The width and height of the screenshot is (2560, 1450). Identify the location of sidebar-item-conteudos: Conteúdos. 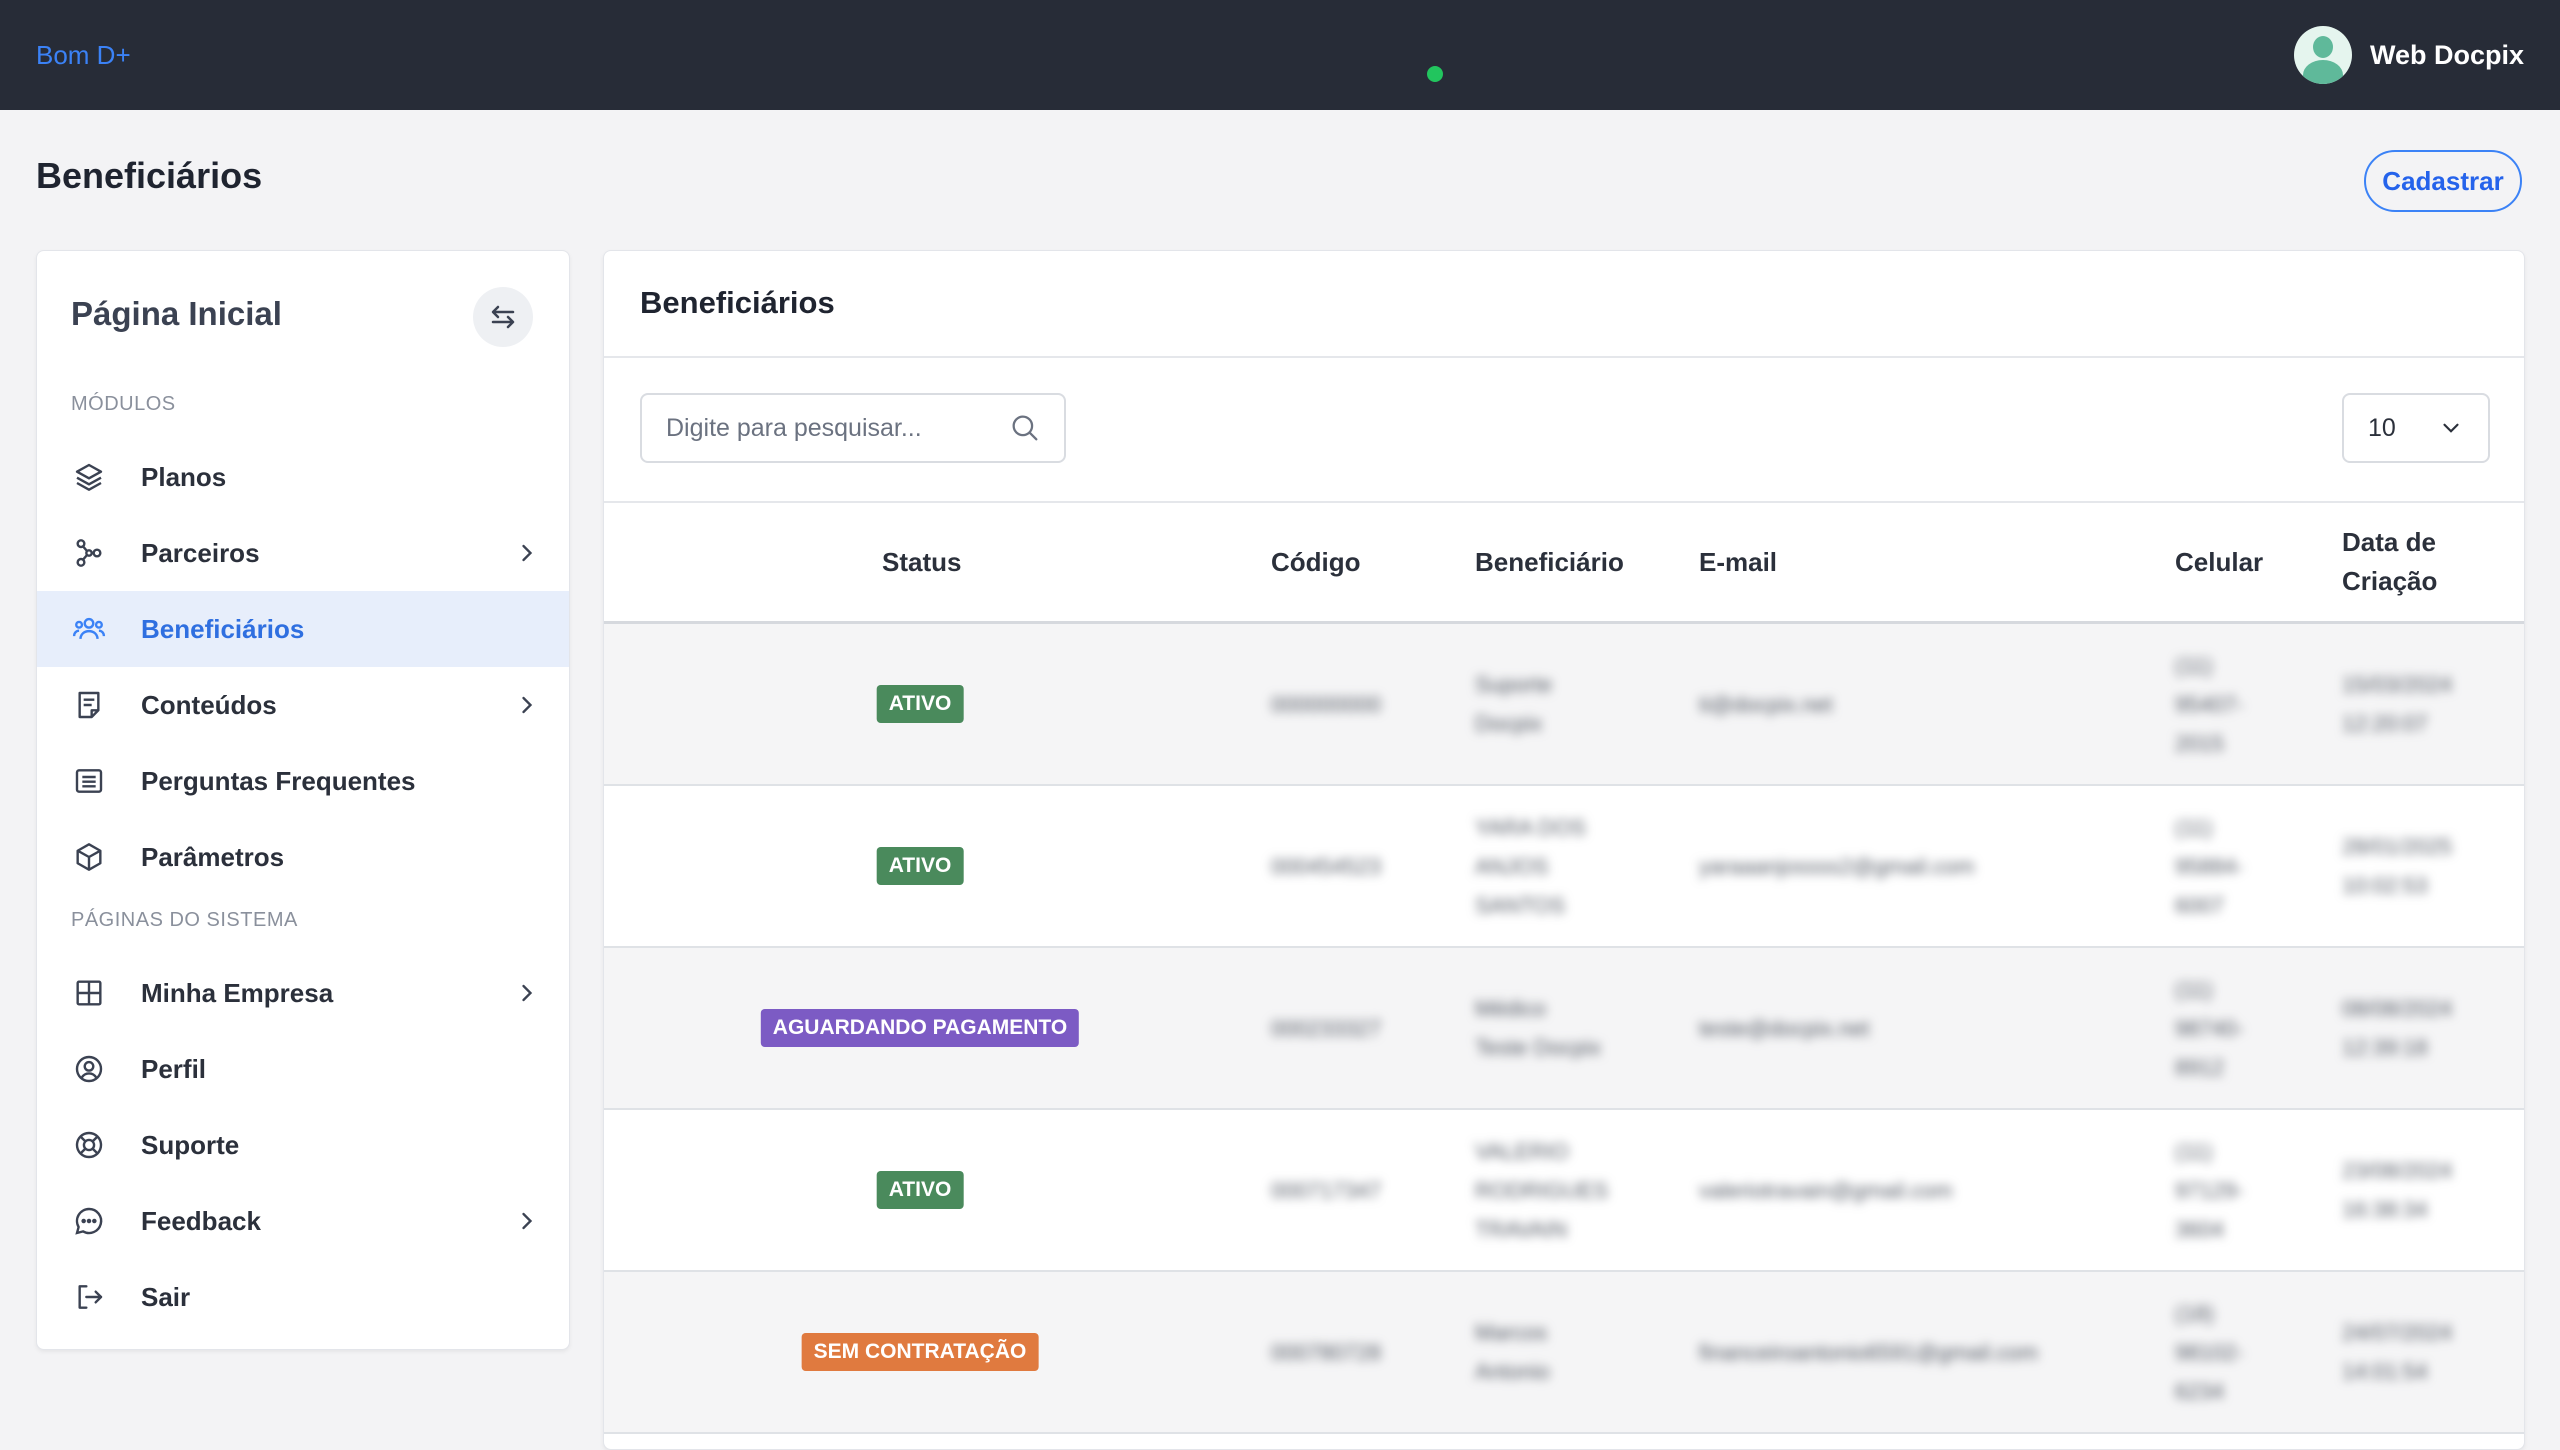
(303, 705).